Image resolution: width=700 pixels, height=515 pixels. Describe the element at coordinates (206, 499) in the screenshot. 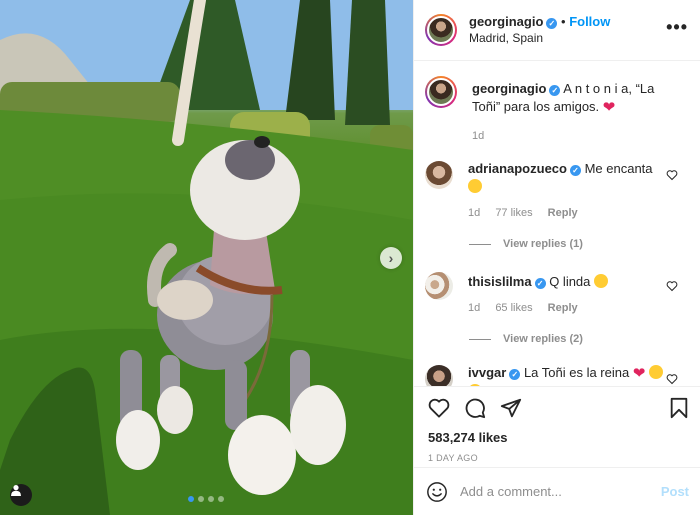

I see `carousel-indicators` at that location.